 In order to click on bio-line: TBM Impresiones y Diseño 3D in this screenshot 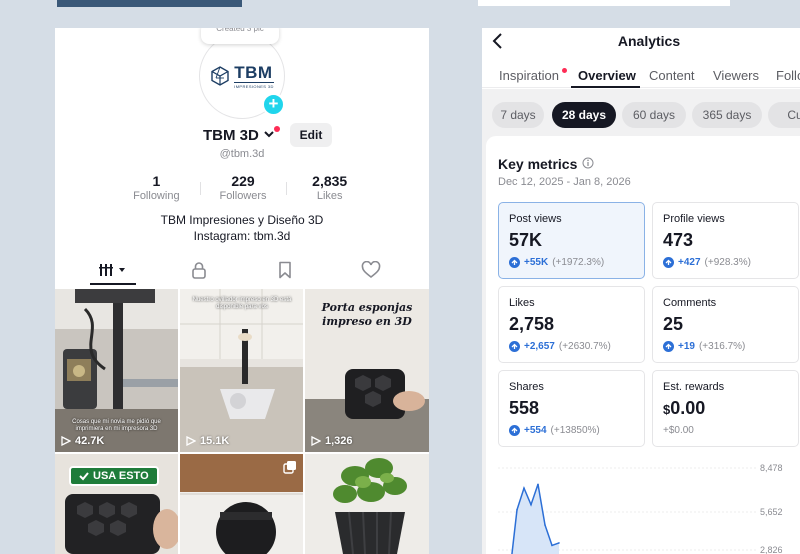, I will do `click(242, 220)`.